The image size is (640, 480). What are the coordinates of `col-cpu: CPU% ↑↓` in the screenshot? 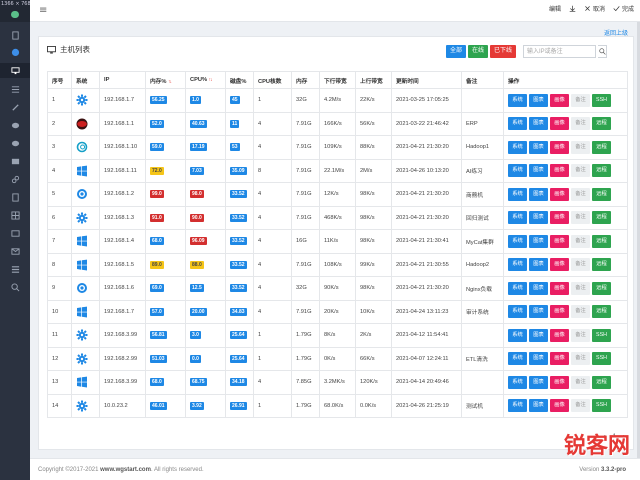 It's located at (205, 80).